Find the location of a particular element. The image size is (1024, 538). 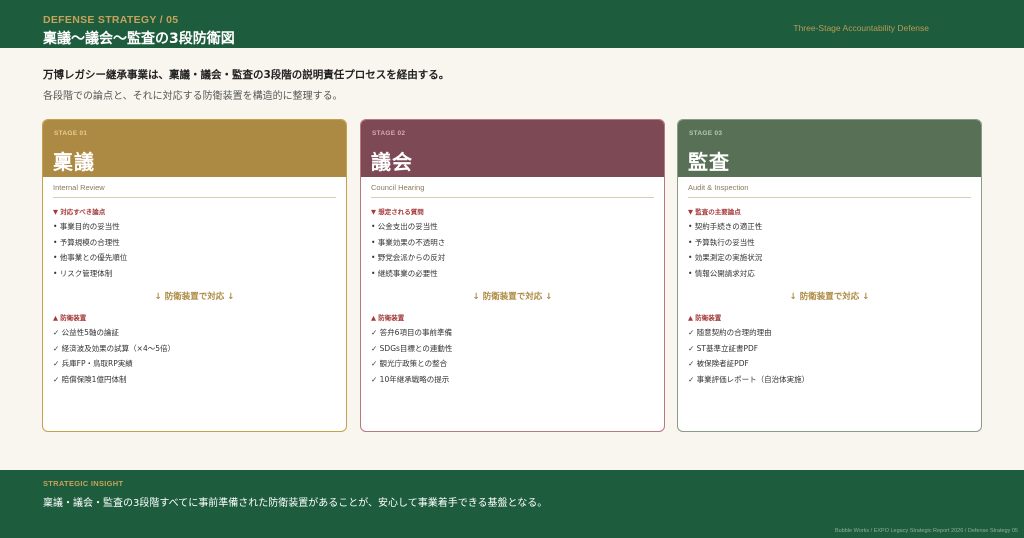

defense-item: ✓ 随意契約の合理的理由 is located at coordinates (730, 332).